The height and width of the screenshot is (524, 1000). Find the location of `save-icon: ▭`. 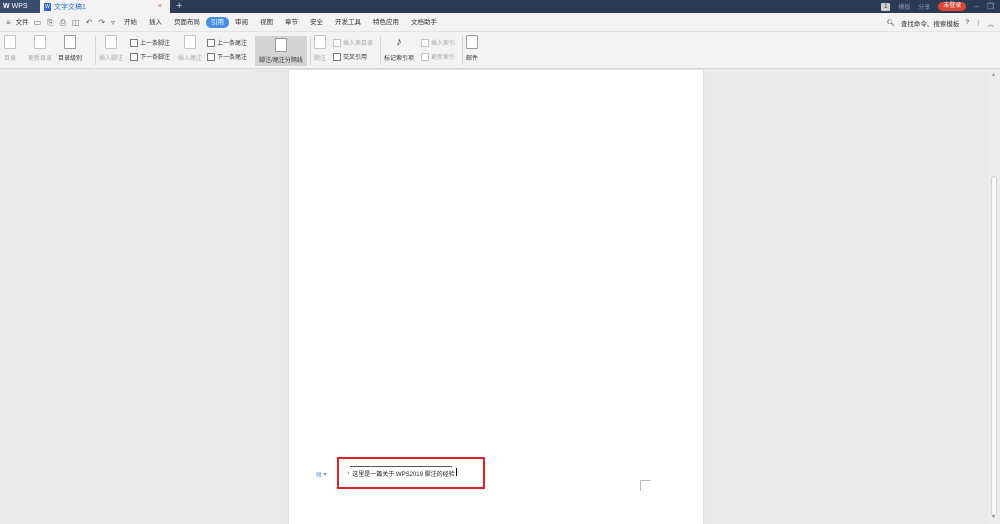

save-icon: ▭ is located at coordinates (38, 22).